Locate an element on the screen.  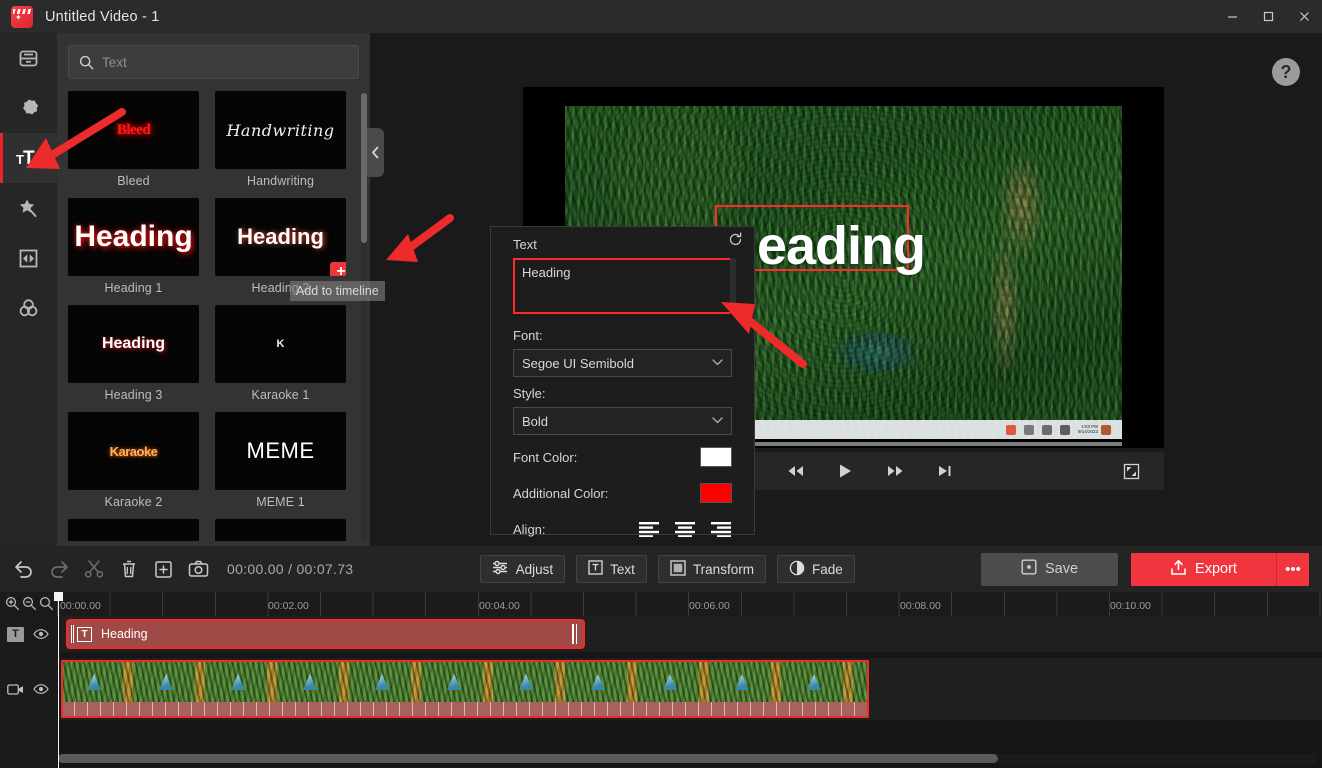
clip-left-handle is located at coordinates (73, 634).